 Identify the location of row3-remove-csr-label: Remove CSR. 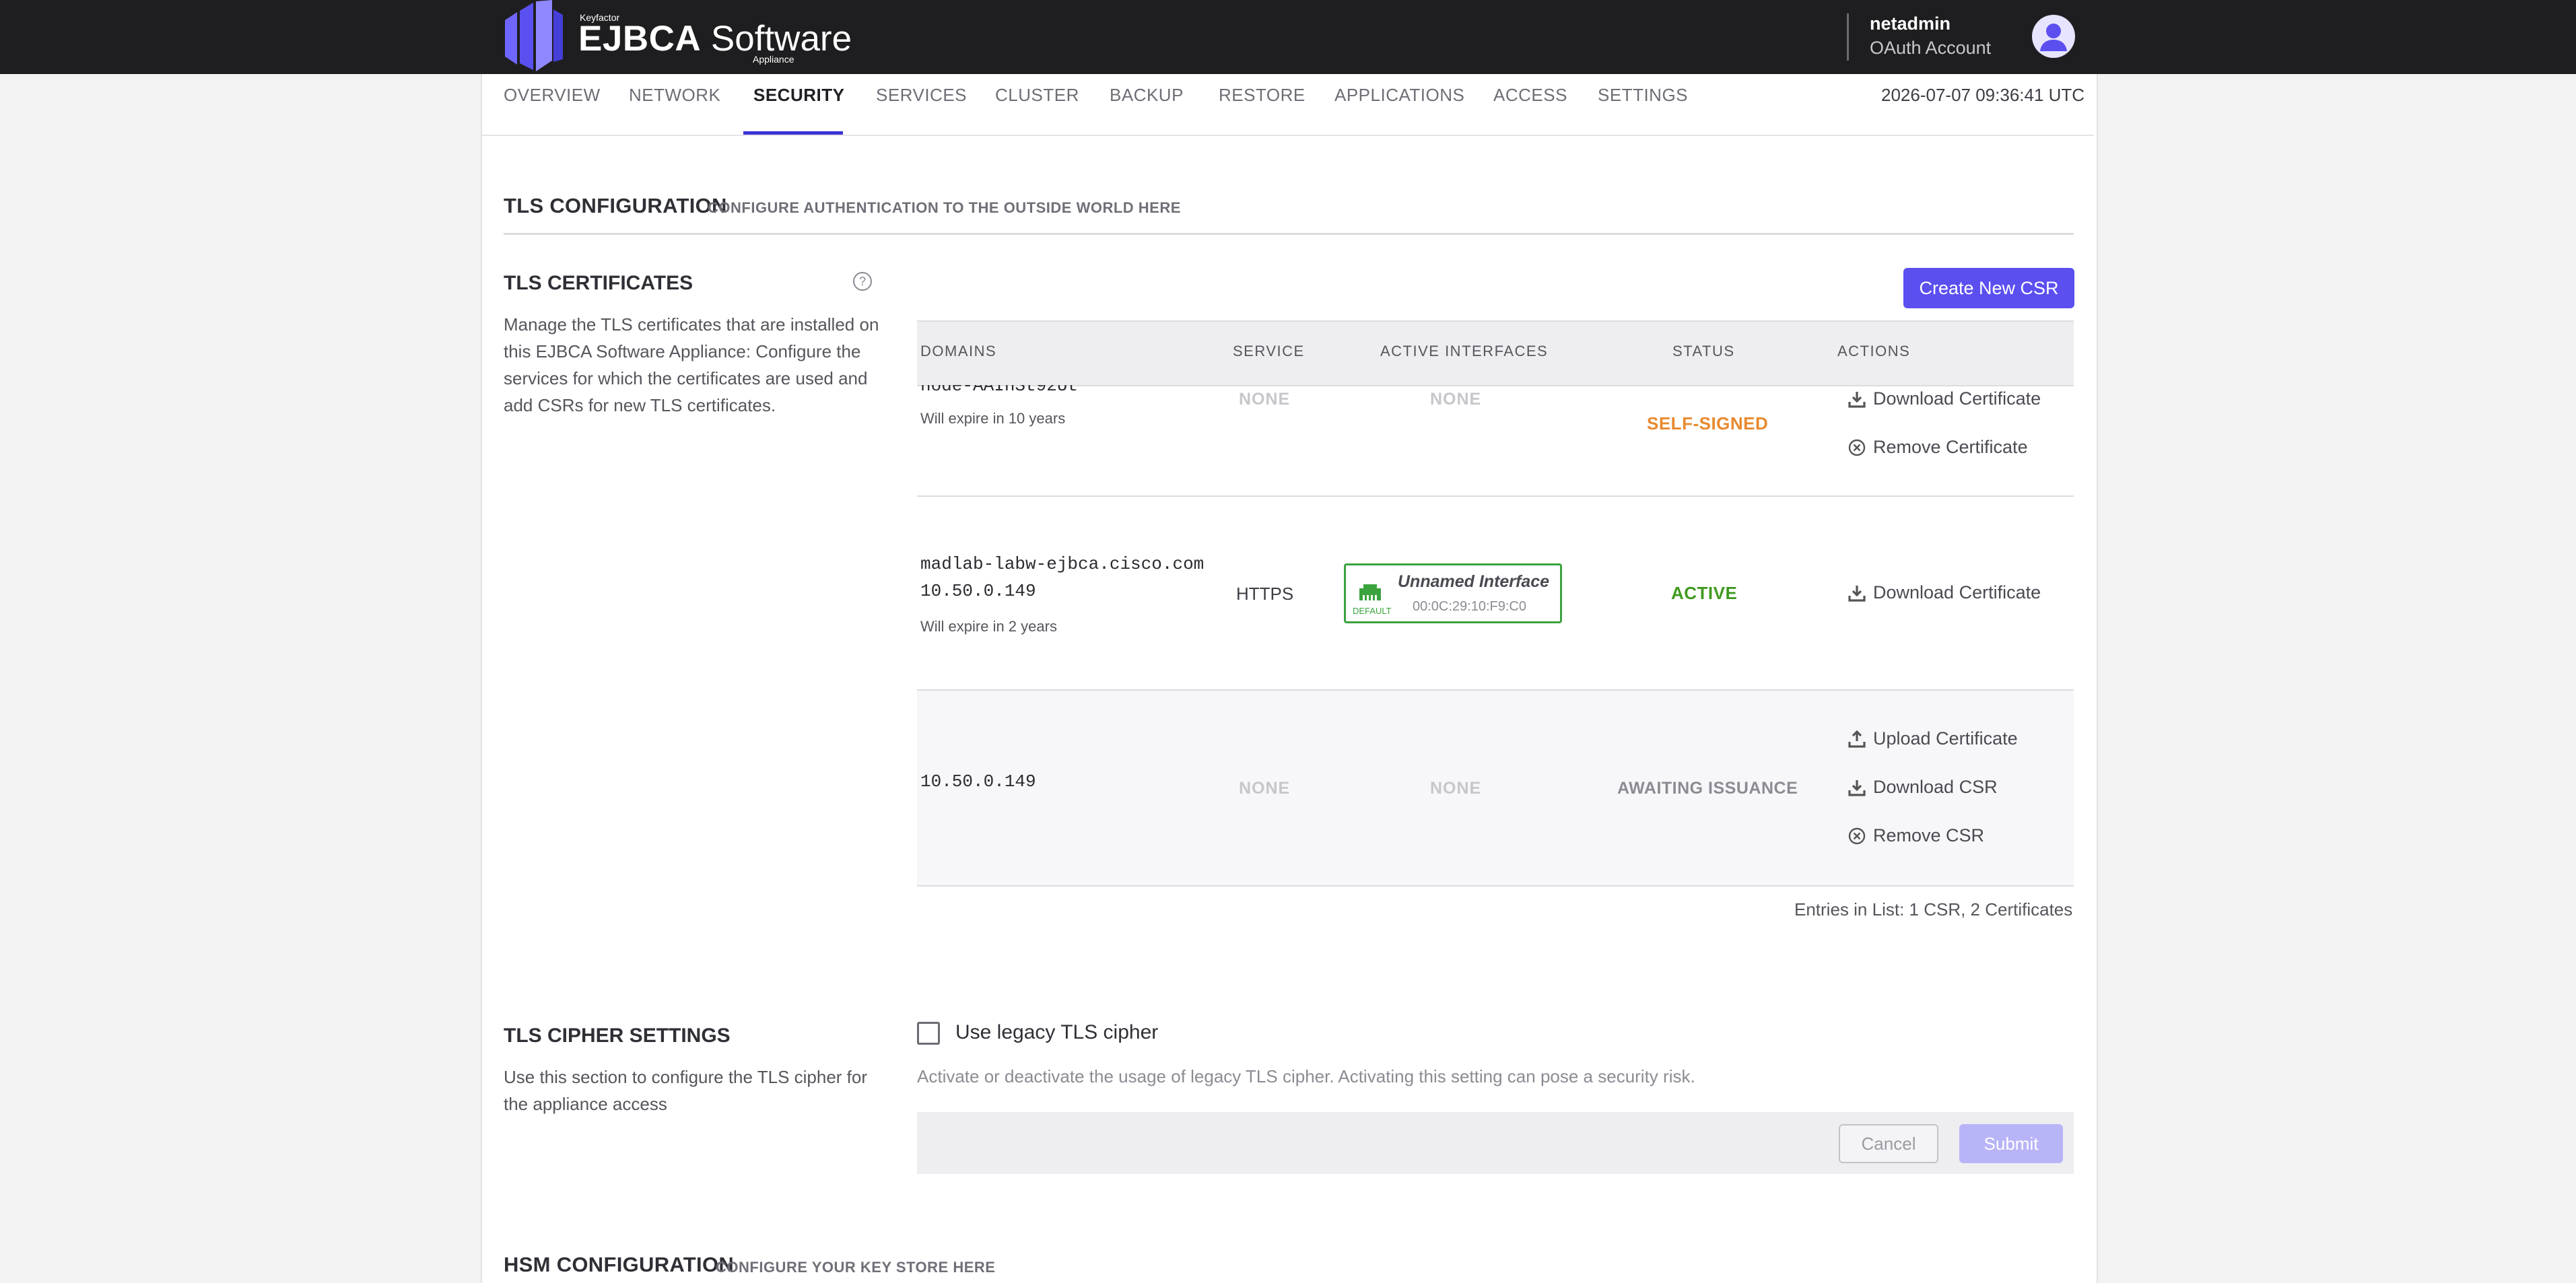
(1929, 835).